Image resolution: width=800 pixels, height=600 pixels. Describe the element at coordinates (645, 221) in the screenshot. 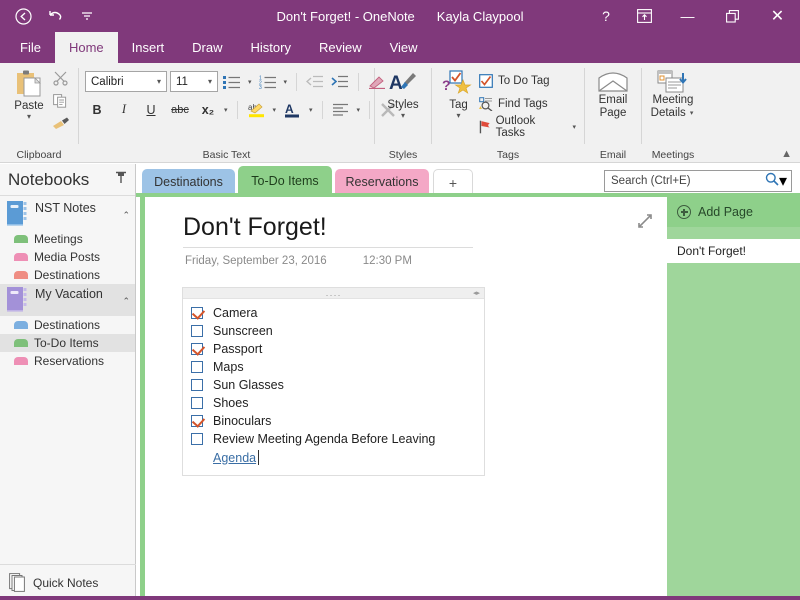

I see `expand-page-icon` at that location.